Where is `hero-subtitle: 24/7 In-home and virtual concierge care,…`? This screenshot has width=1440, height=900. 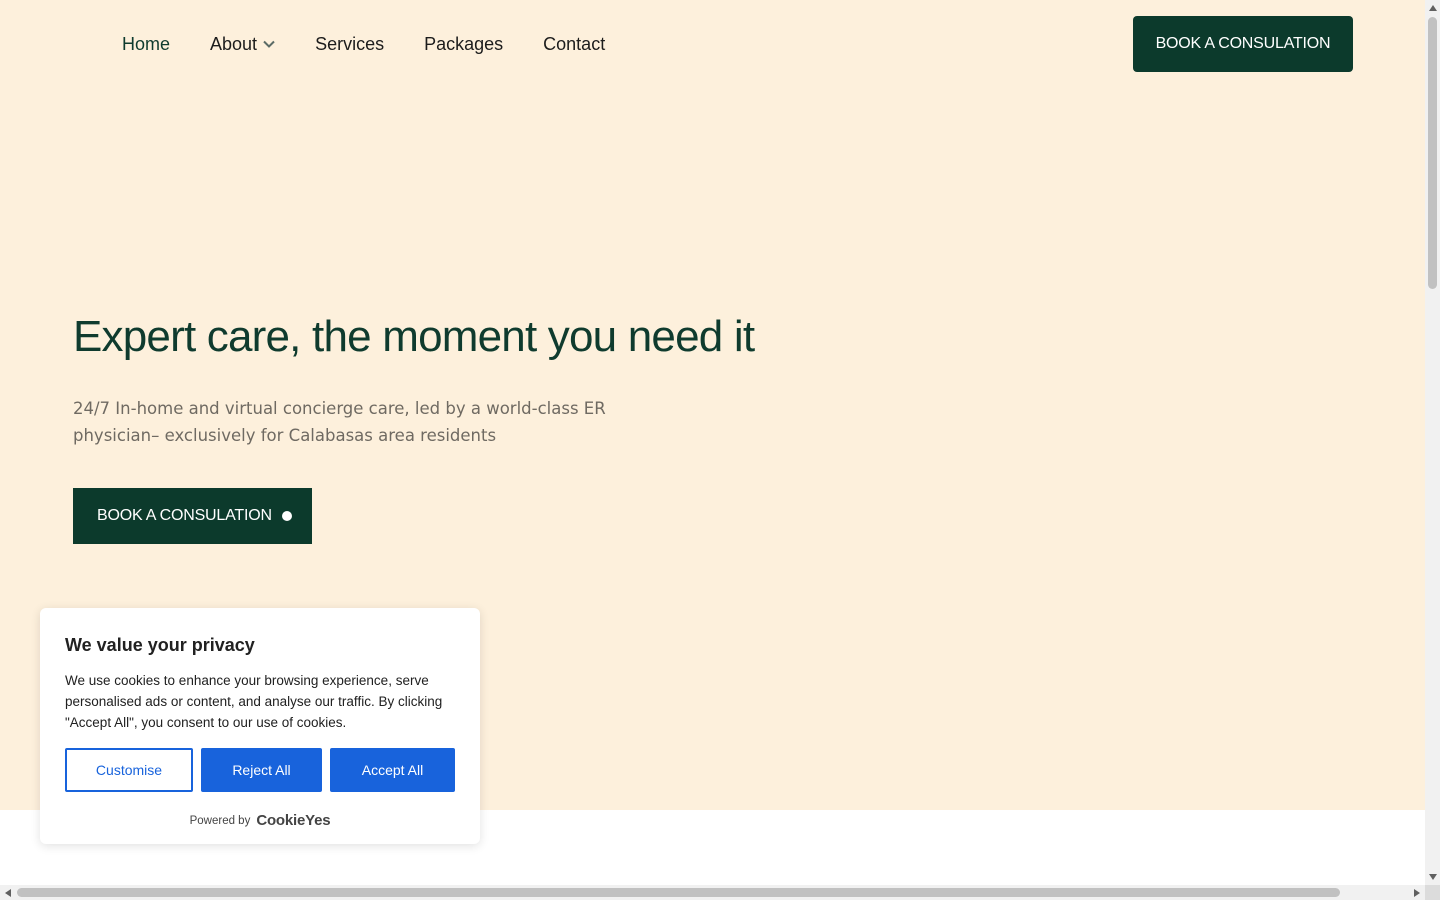
hero-subtitle: 24/7 In-home and virtual concierge care,… is located at coordinates (339, 422).